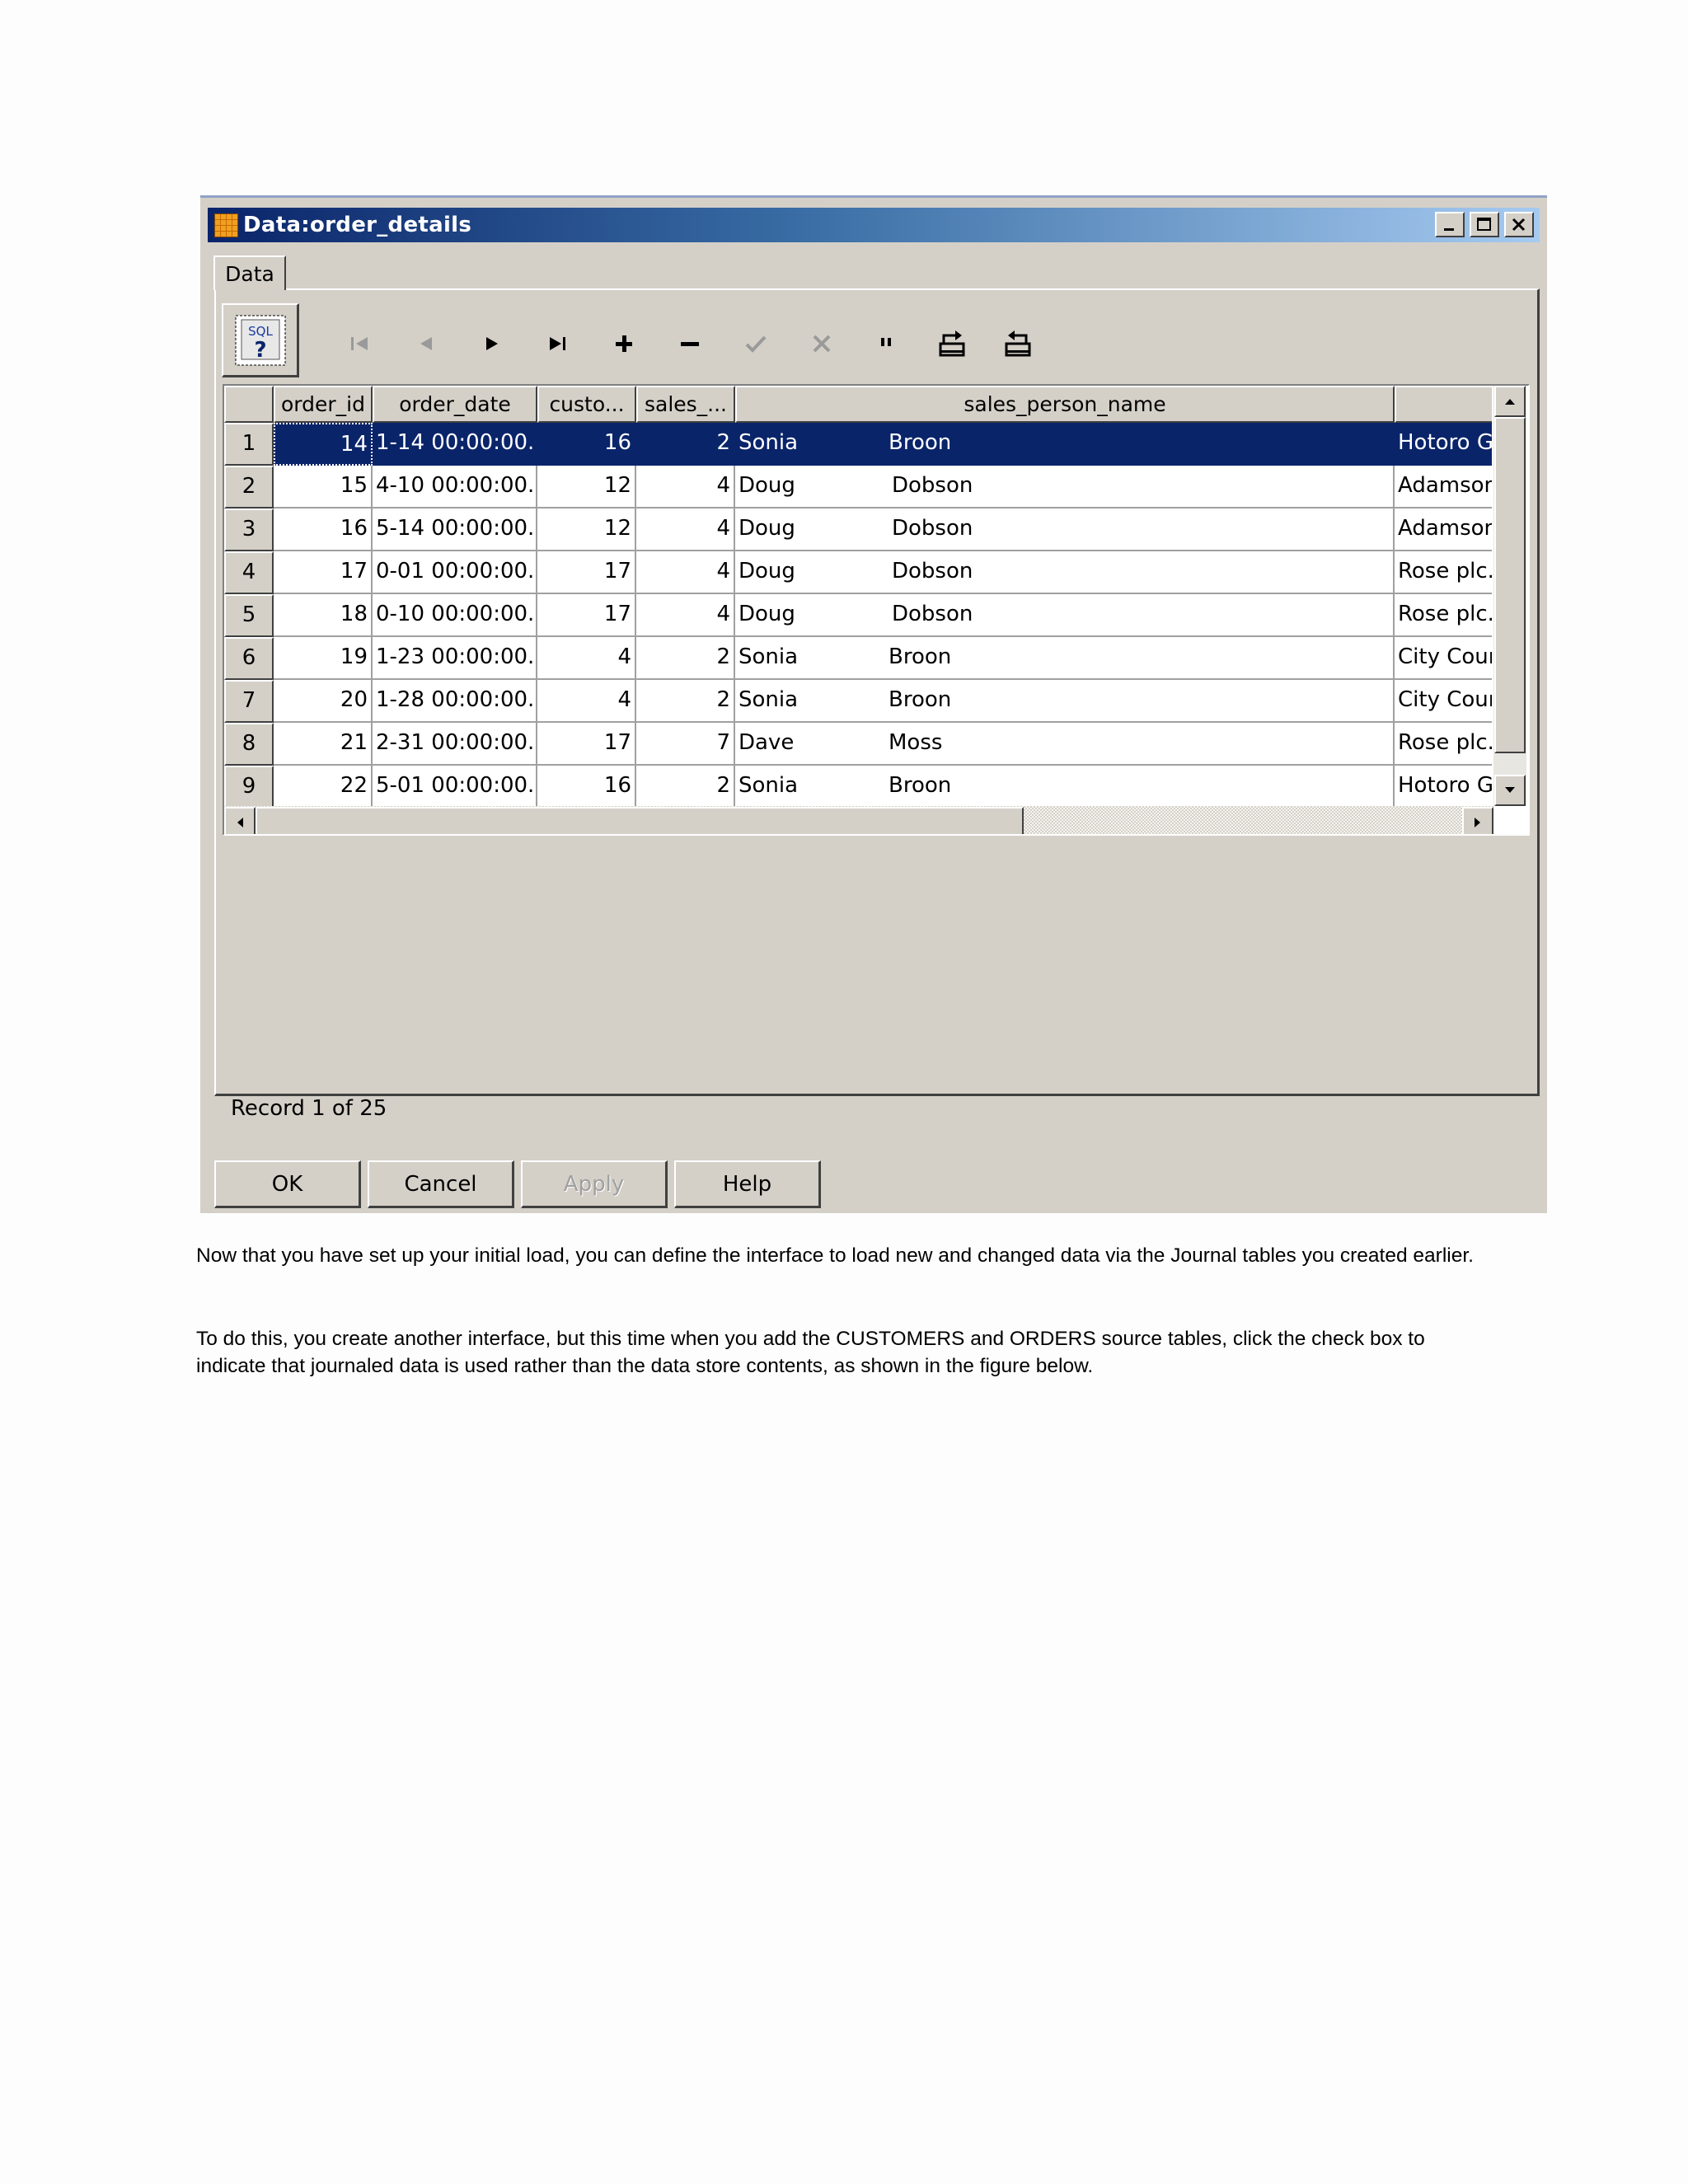  Describe the element at coordinates (323, 444) in the screenshot. I see `cell-order-id: 14` at that location.